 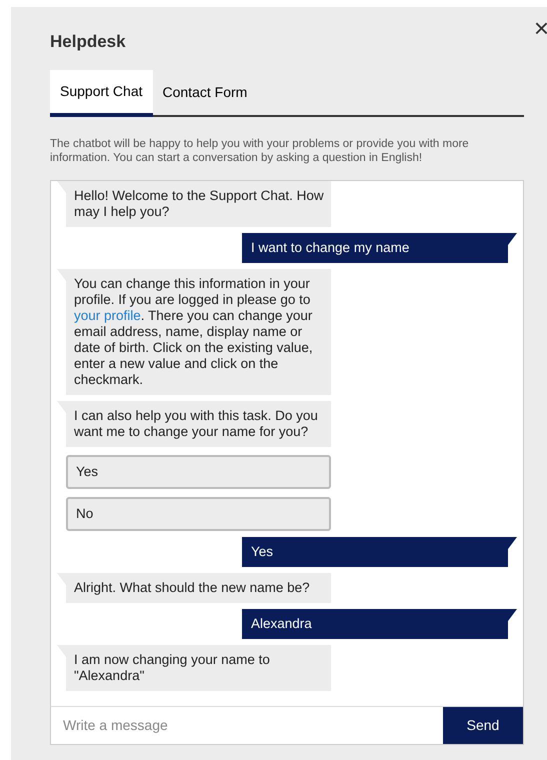 What do you see at coordinates (379, 552) in the screenshot?
I see `user-message: Yes` at bounding box center [379, 552].